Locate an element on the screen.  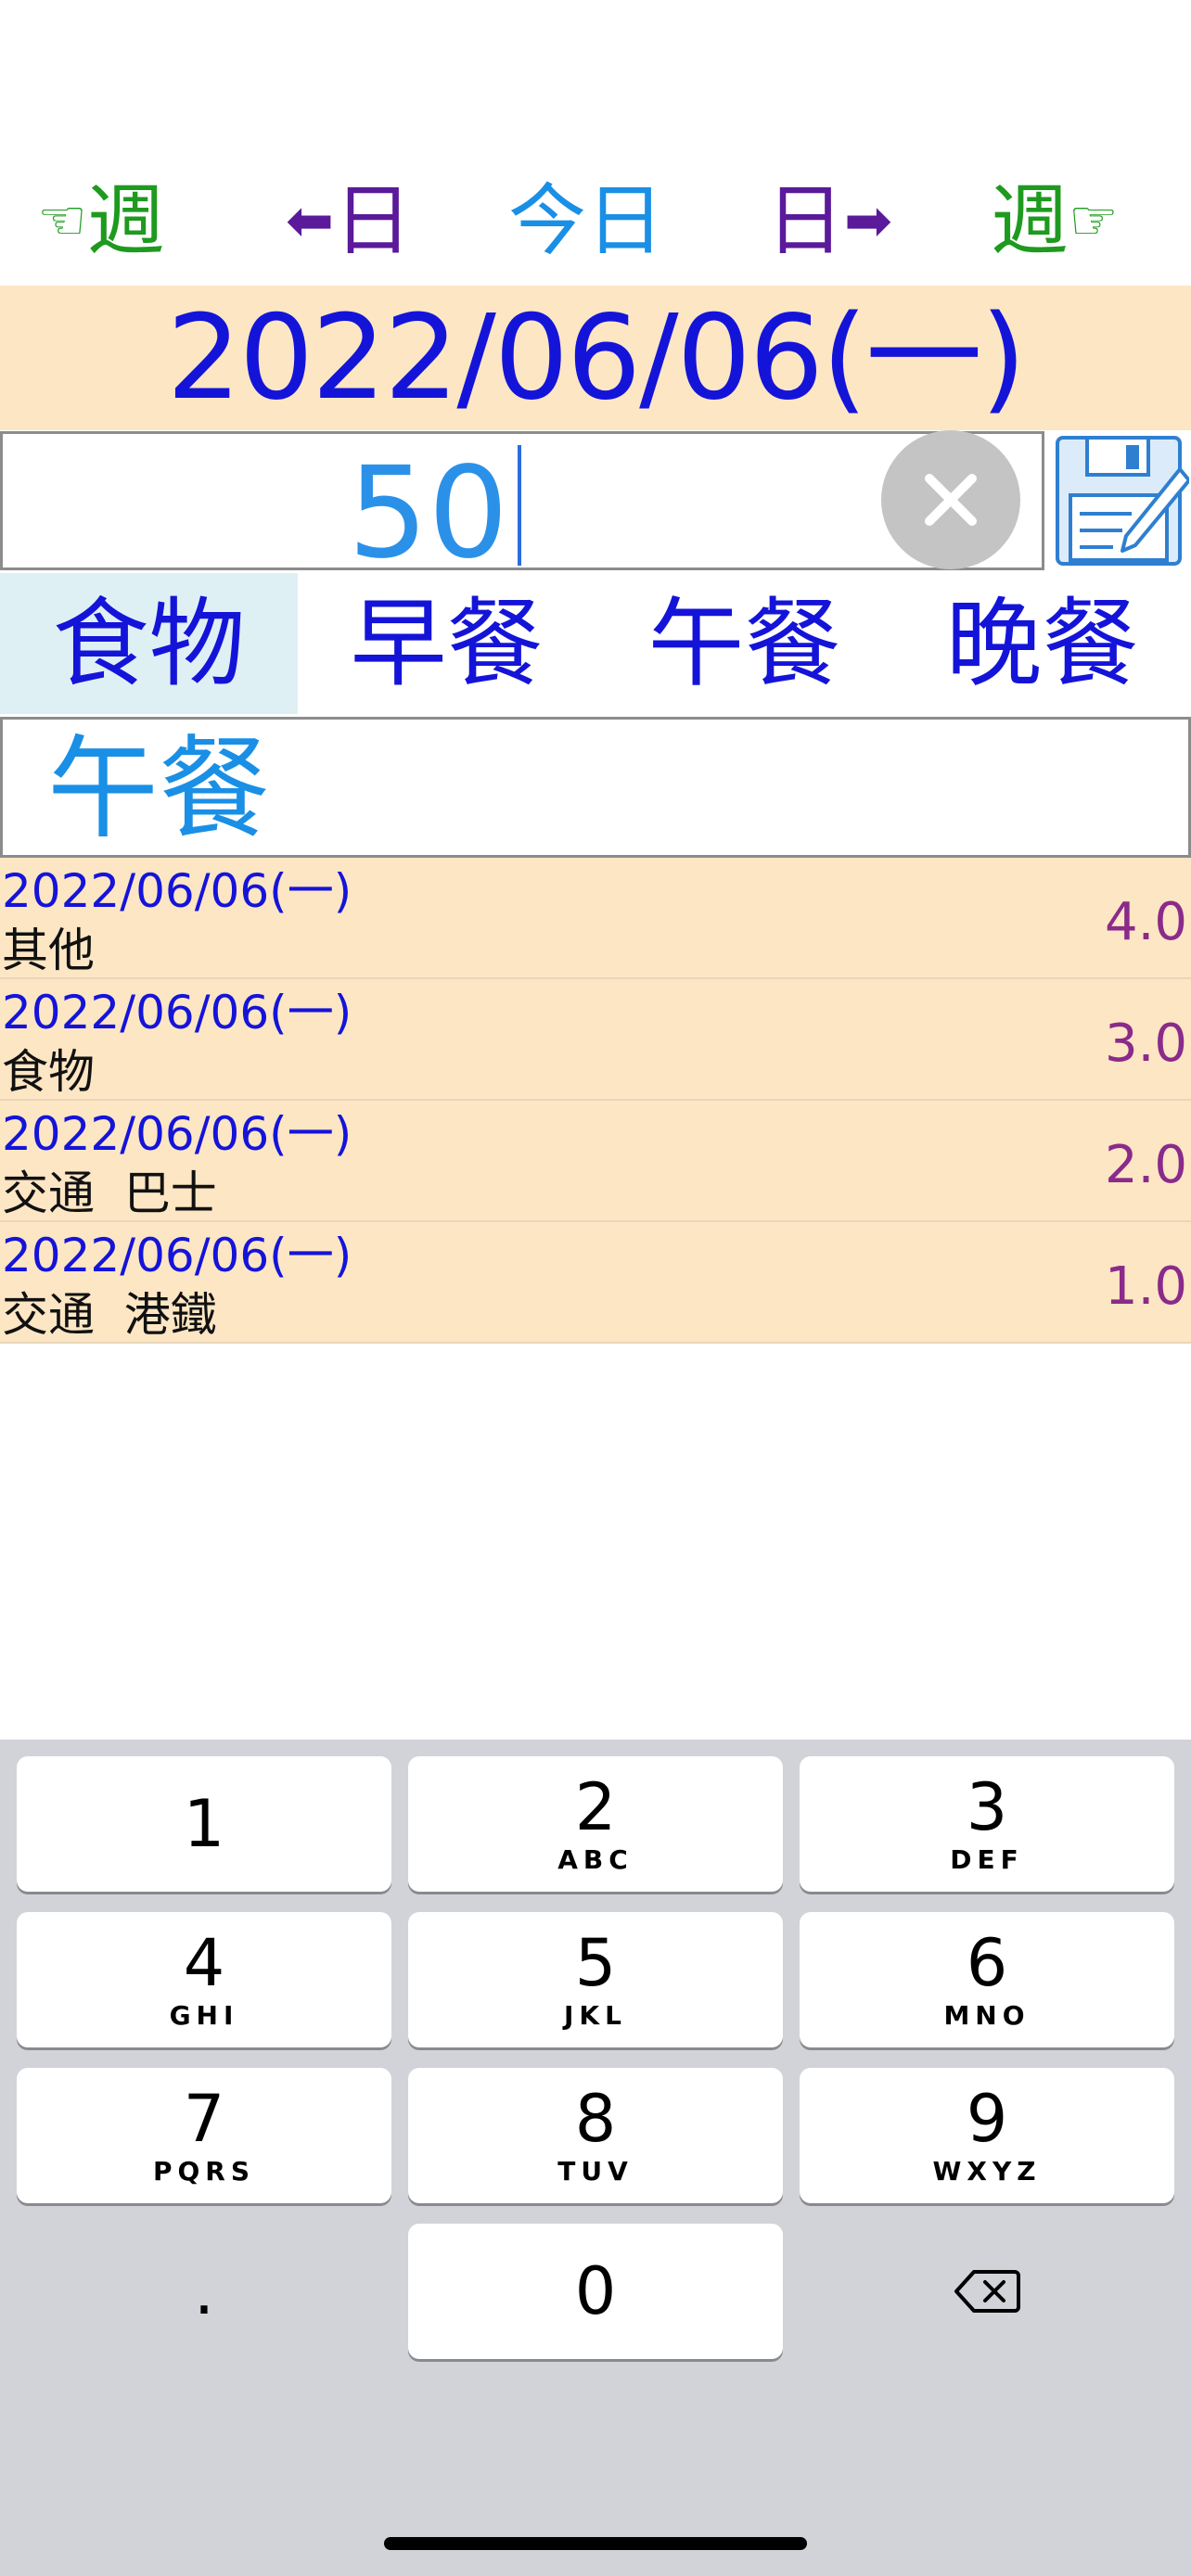
next-week-button: 週 ☞ is located at coordinates (1055, 221).